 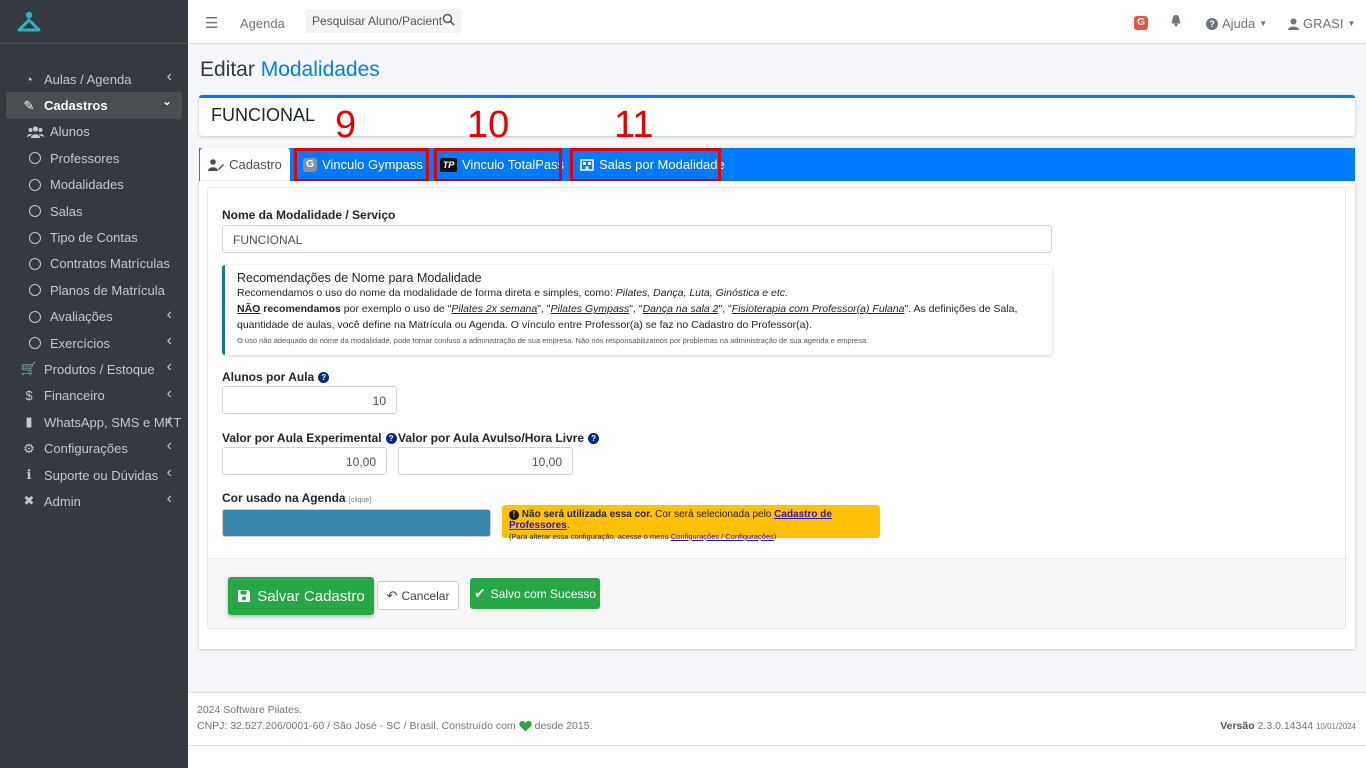 I want to click on sidebar-item-admin: ✖ Admin ‹, so click(x=94, y=501).